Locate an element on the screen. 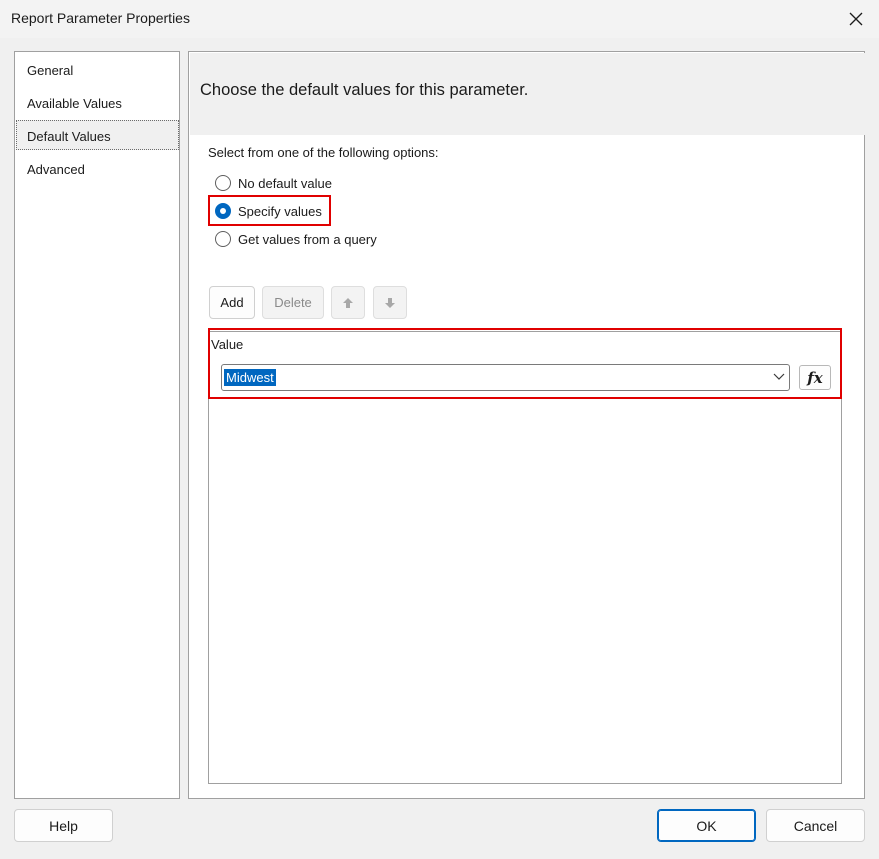 This screenshot has height=859, width=879. radio-query-values: Get values from a query is located at coordinates (315, 240).